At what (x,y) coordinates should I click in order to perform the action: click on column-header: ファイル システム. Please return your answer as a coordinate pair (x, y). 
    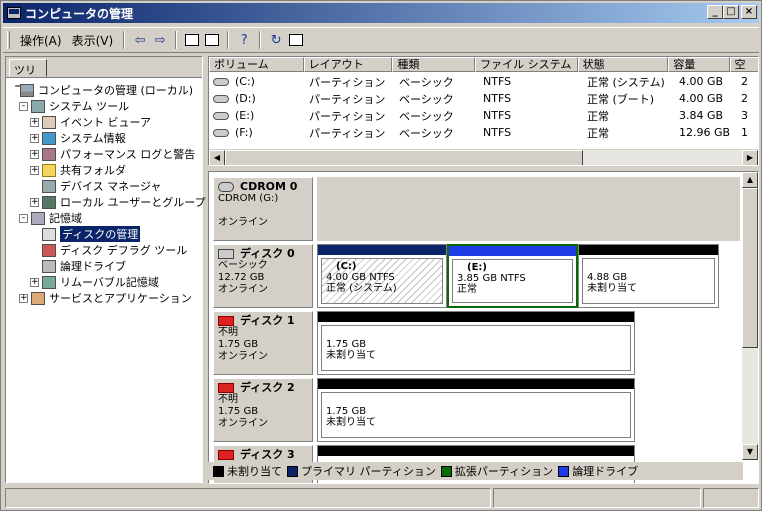
    Looking at the image, I should click on (526, 64).